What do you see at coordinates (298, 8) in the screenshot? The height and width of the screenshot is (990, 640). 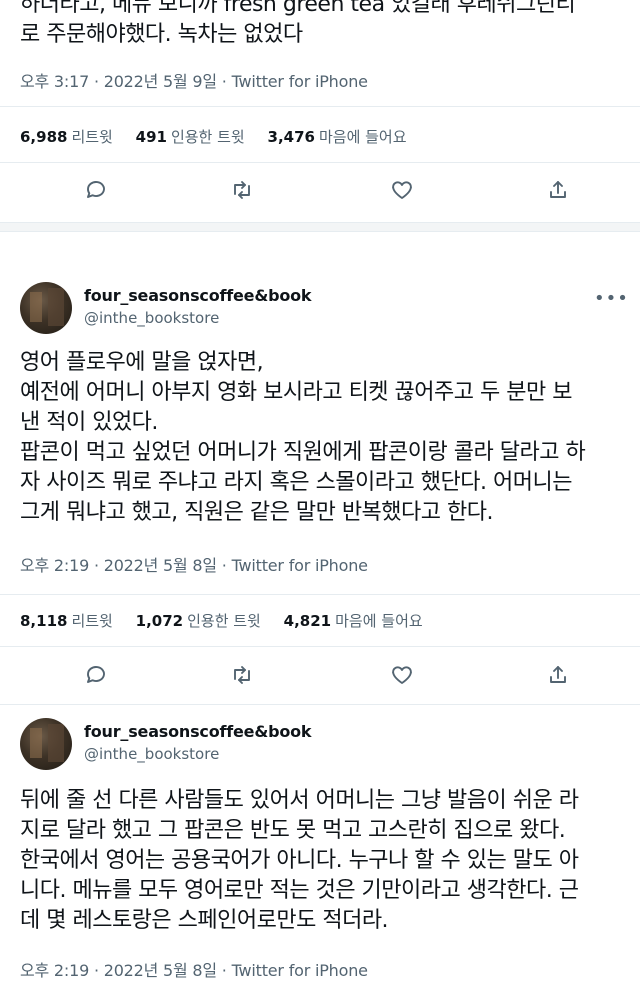 I see `tweet-text-line: 하더라고, 메뉴 보니까 fresh green tea 있길래 후레쉬그린티` at bounding box center [298, 8].